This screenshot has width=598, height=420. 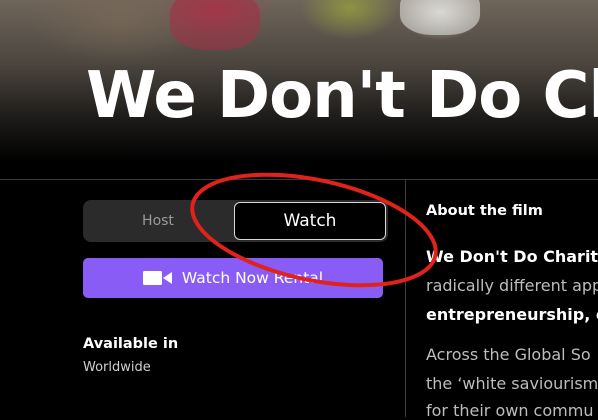 What do you see at coordinates (157, 278) in the screenshot?
I see `video-camera-icon` at bounding box center [157, 278].